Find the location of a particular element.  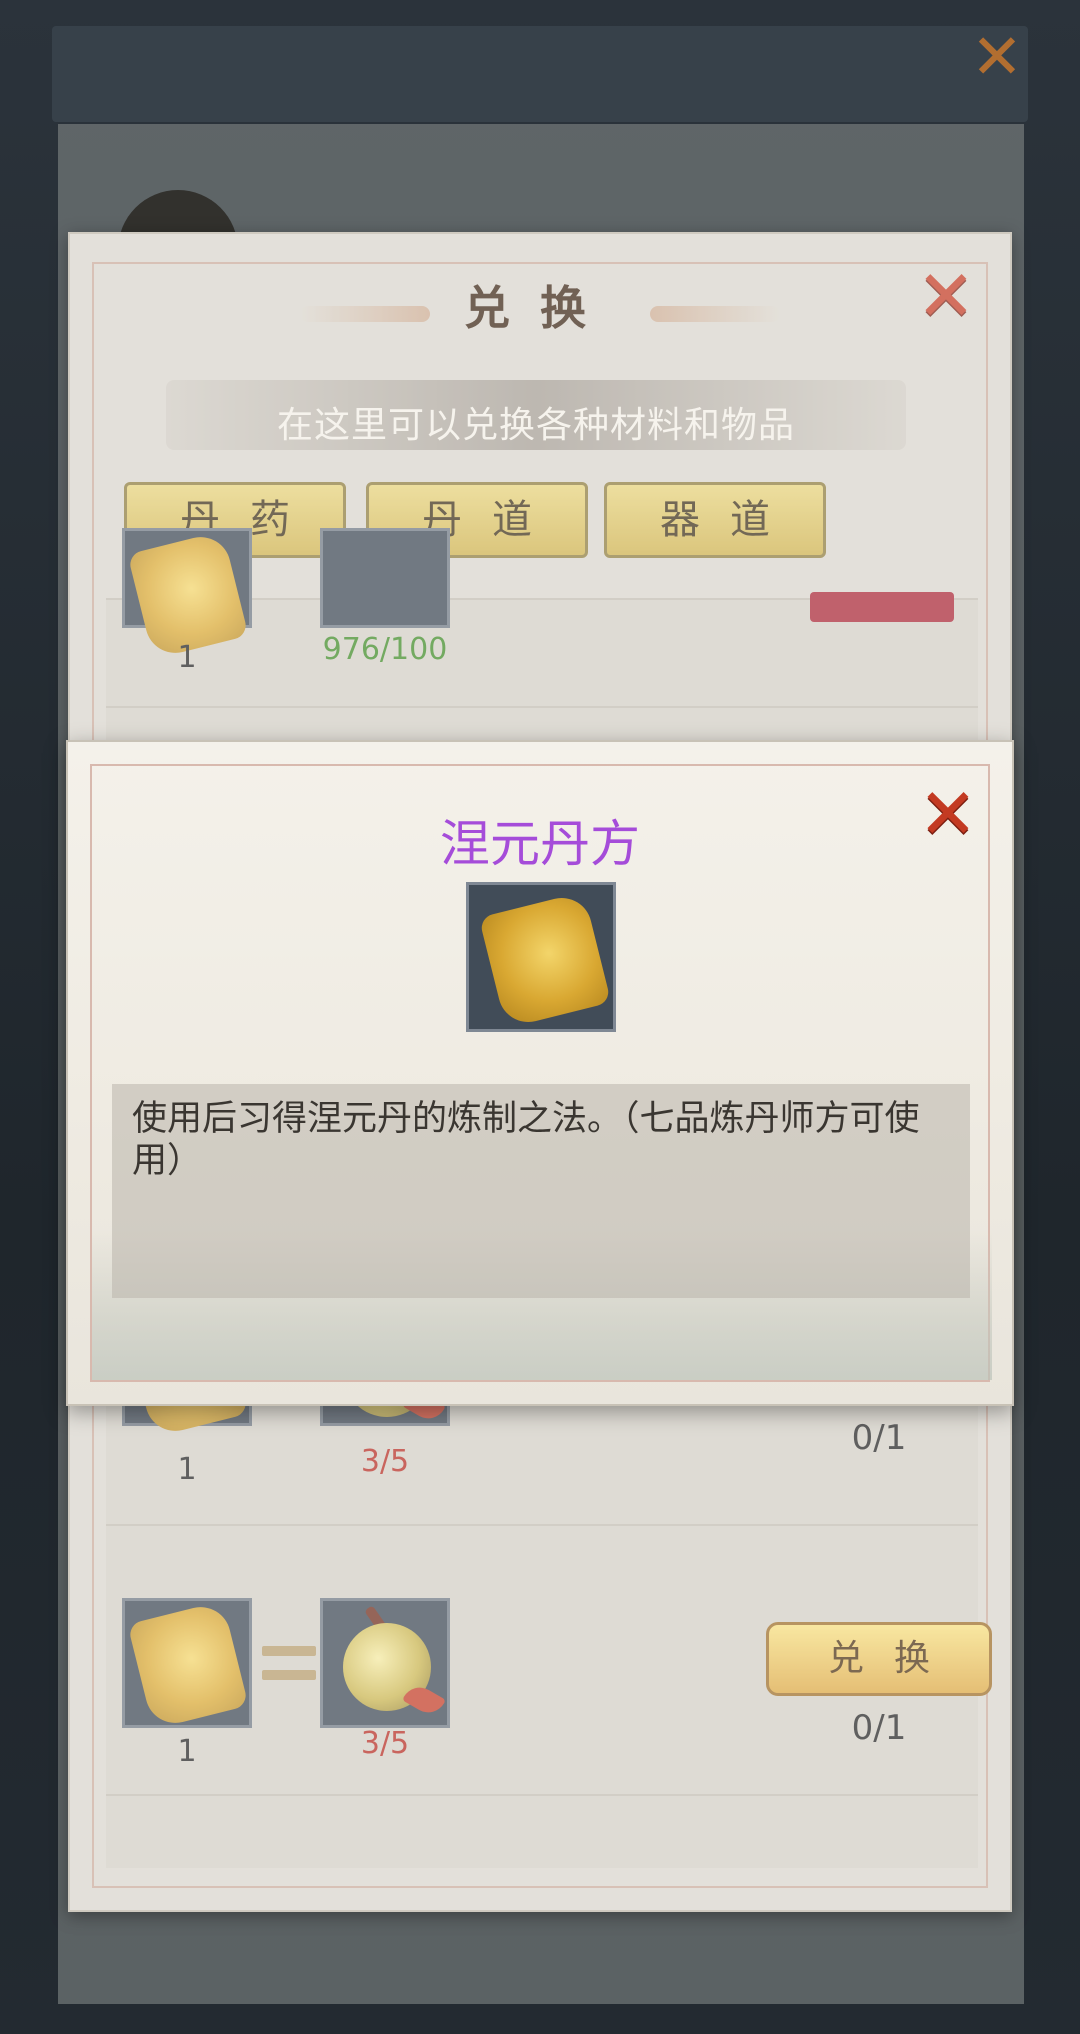

exchange-button is located at coordinates (882, 607).